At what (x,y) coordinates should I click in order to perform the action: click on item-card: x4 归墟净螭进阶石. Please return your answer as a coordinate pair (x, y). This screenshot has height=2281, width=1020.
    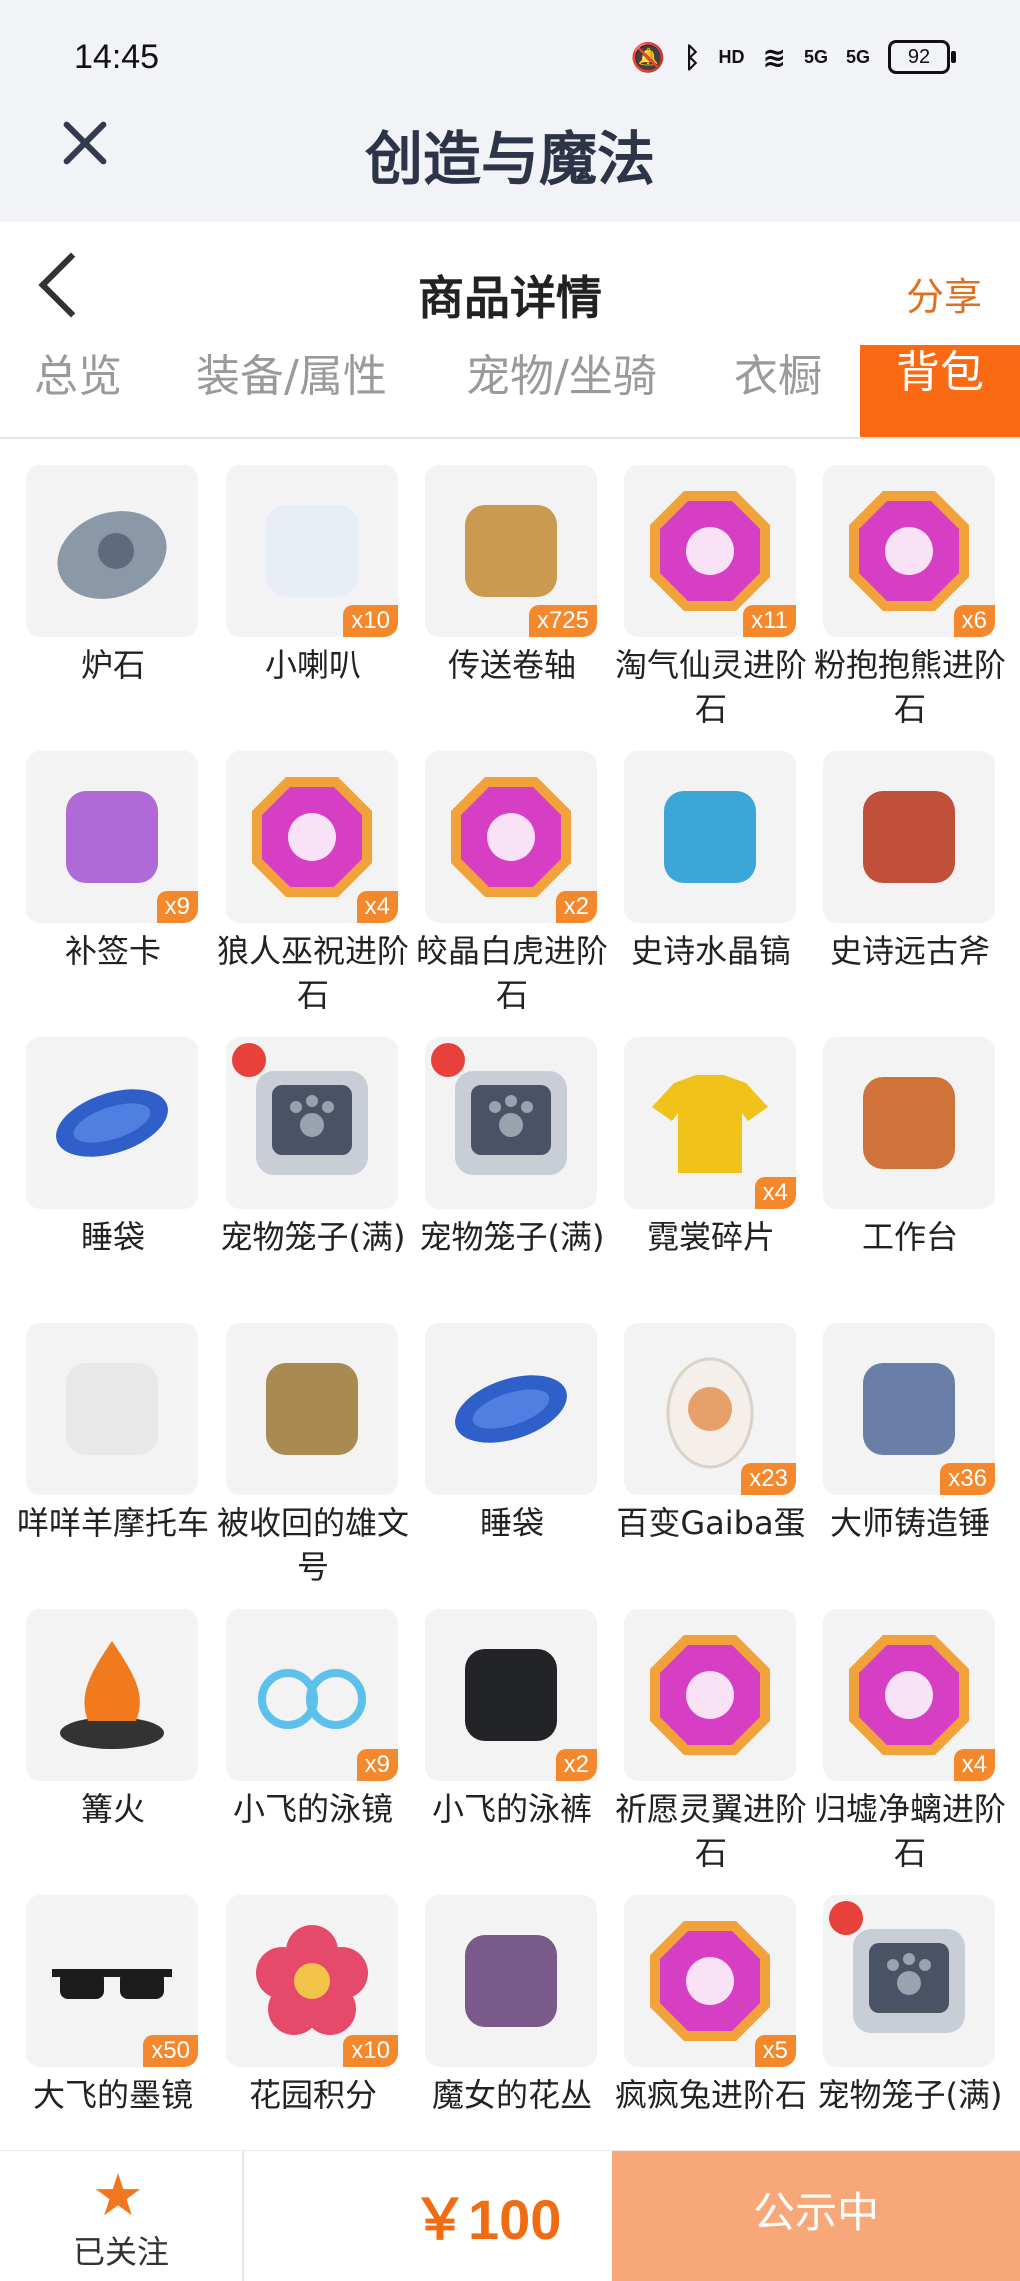
    Looking at the image, I should click on (917, 1744).